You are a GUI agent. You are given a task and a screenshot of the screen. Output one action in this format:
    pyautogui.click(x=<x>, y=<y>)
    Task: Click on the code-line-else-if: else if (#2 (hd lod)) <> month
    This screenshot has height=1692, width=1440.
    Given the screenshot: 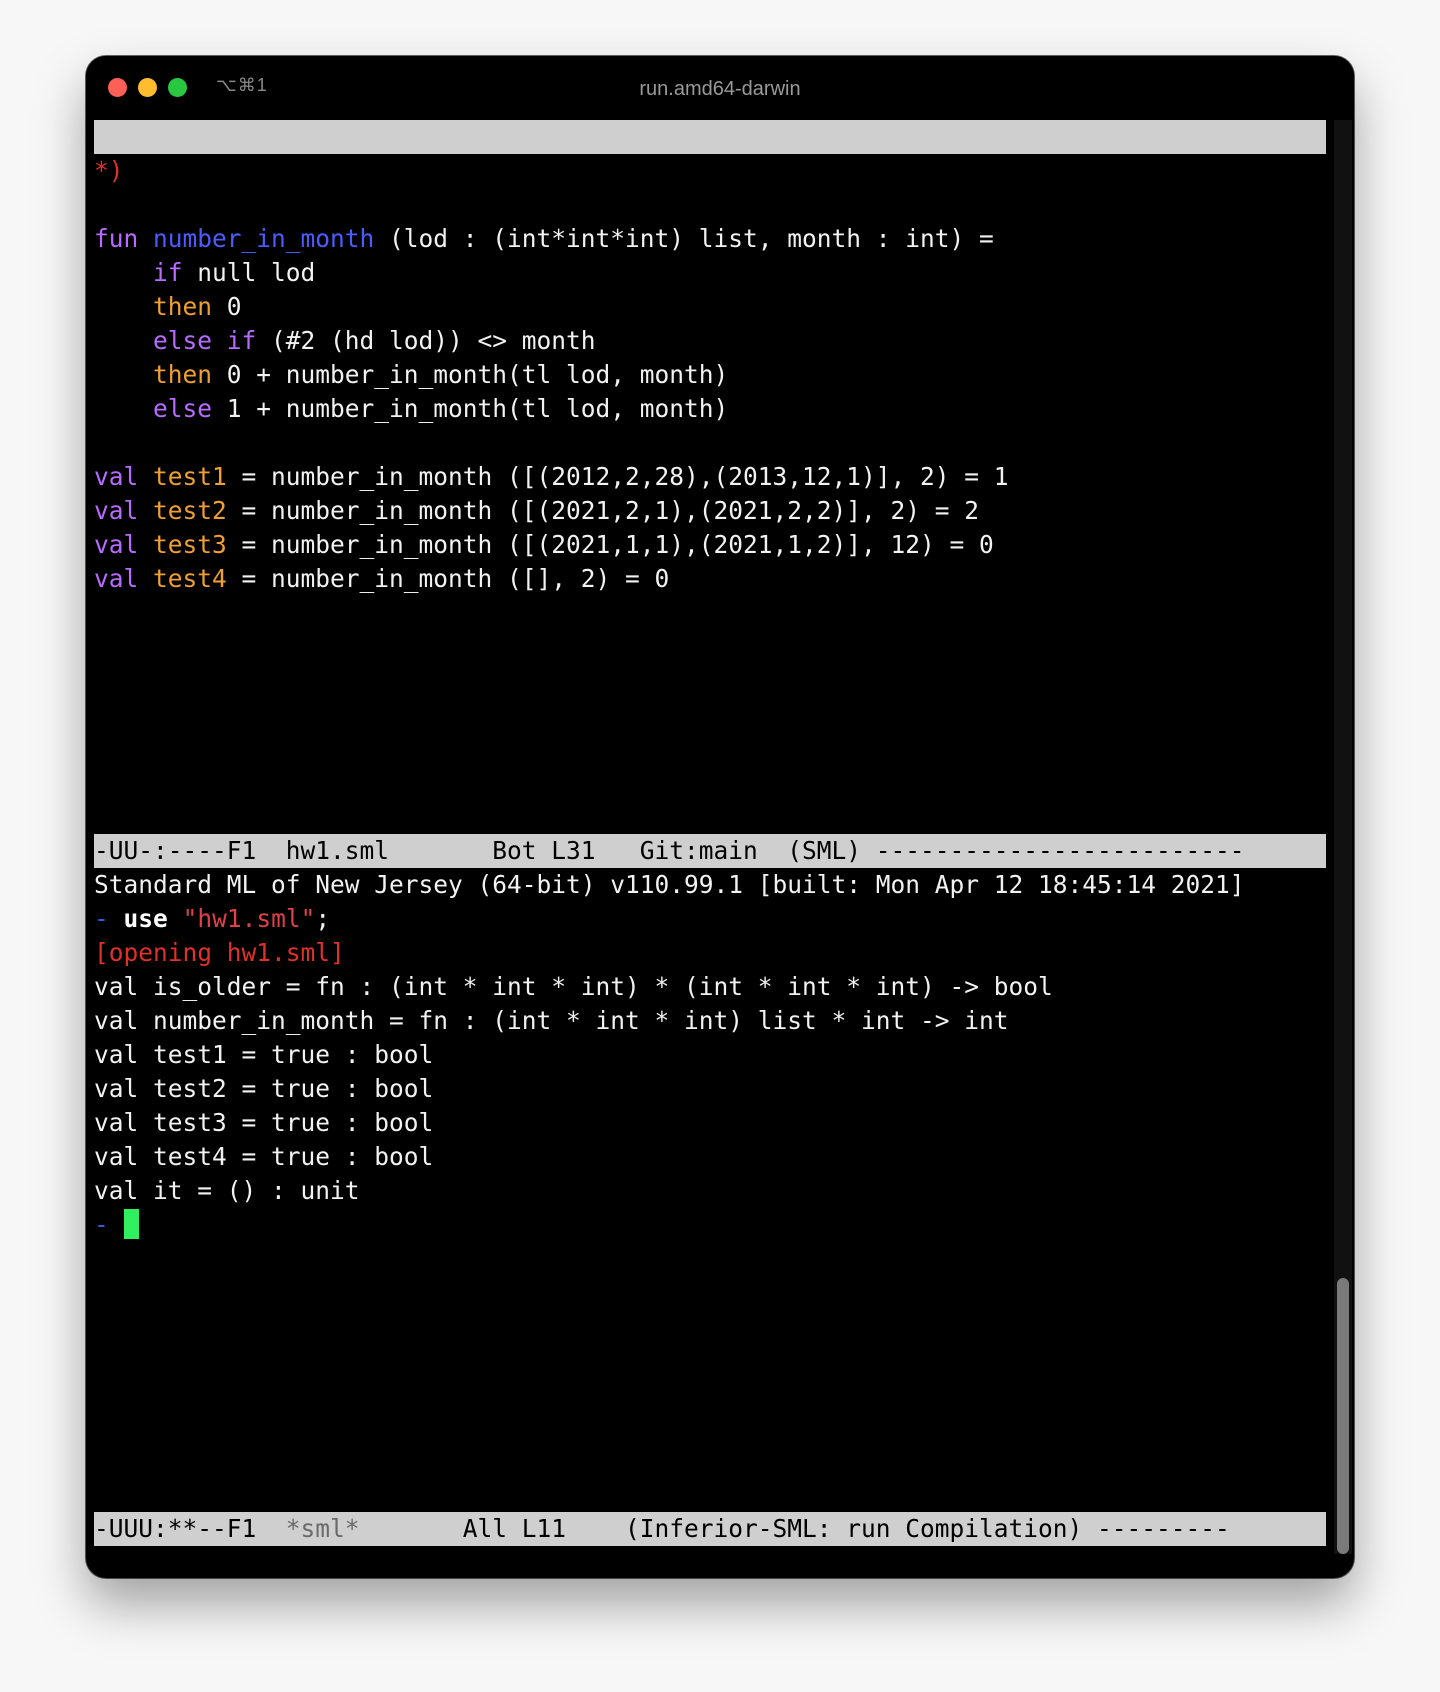 What is the action you would take?
    pyautogui.click(x=345, y=341)
    